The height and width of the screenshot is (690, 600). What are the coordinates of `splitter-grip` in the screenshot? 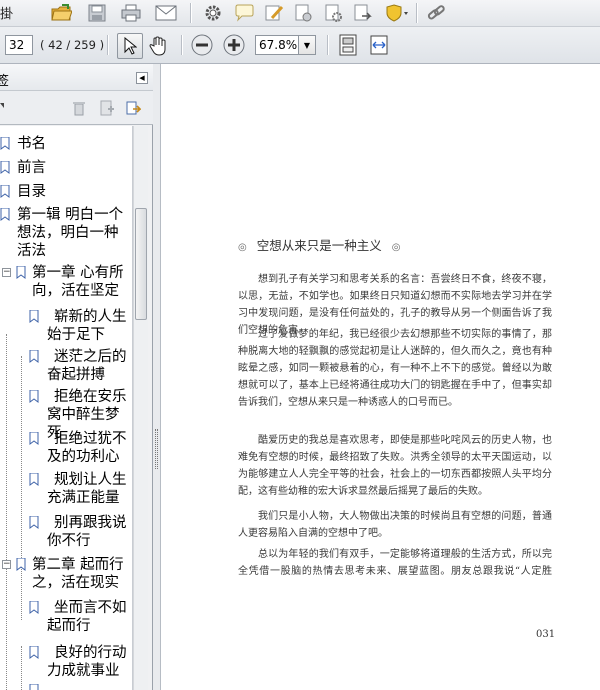 It's located at (156, 449).